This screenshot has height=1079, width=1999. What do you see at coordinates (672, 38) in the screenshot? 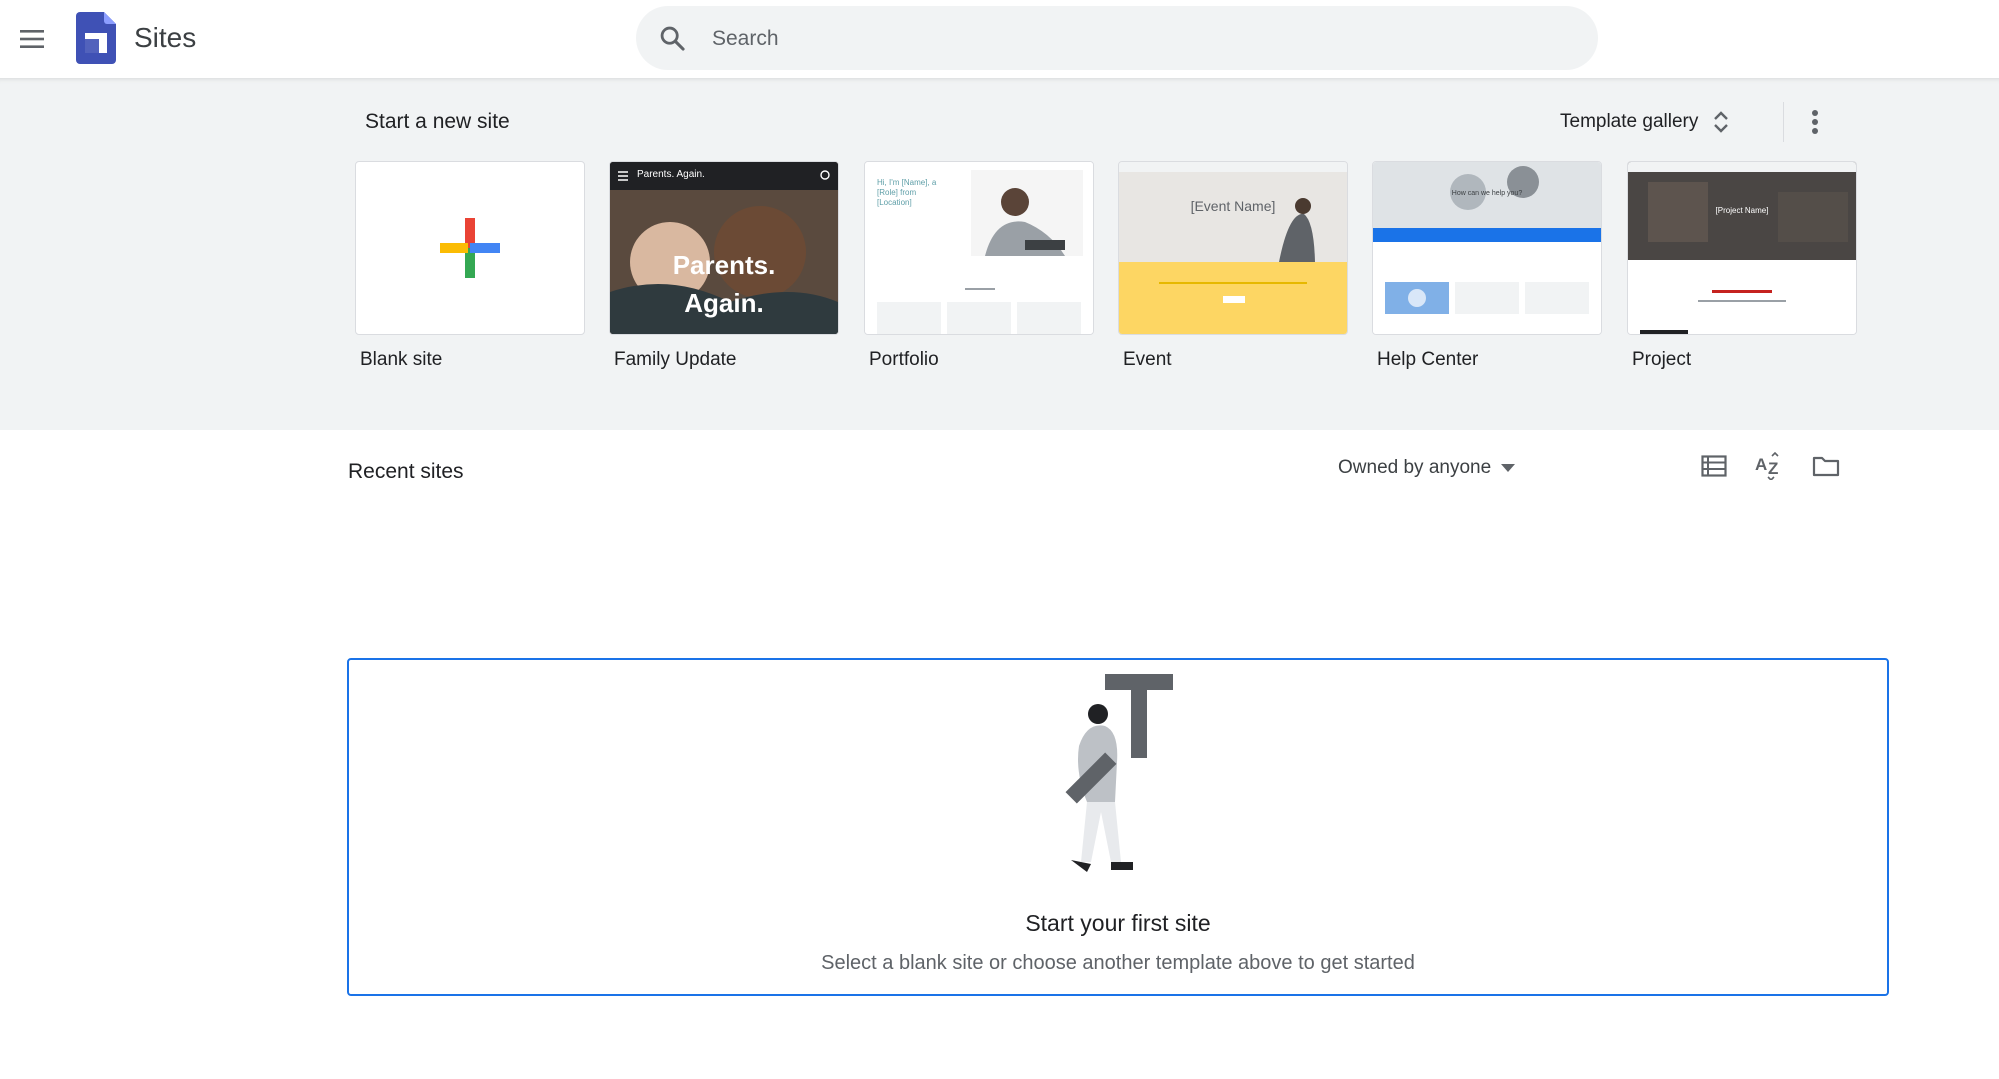
I see `search-icon` at bounding box center [672, 38].